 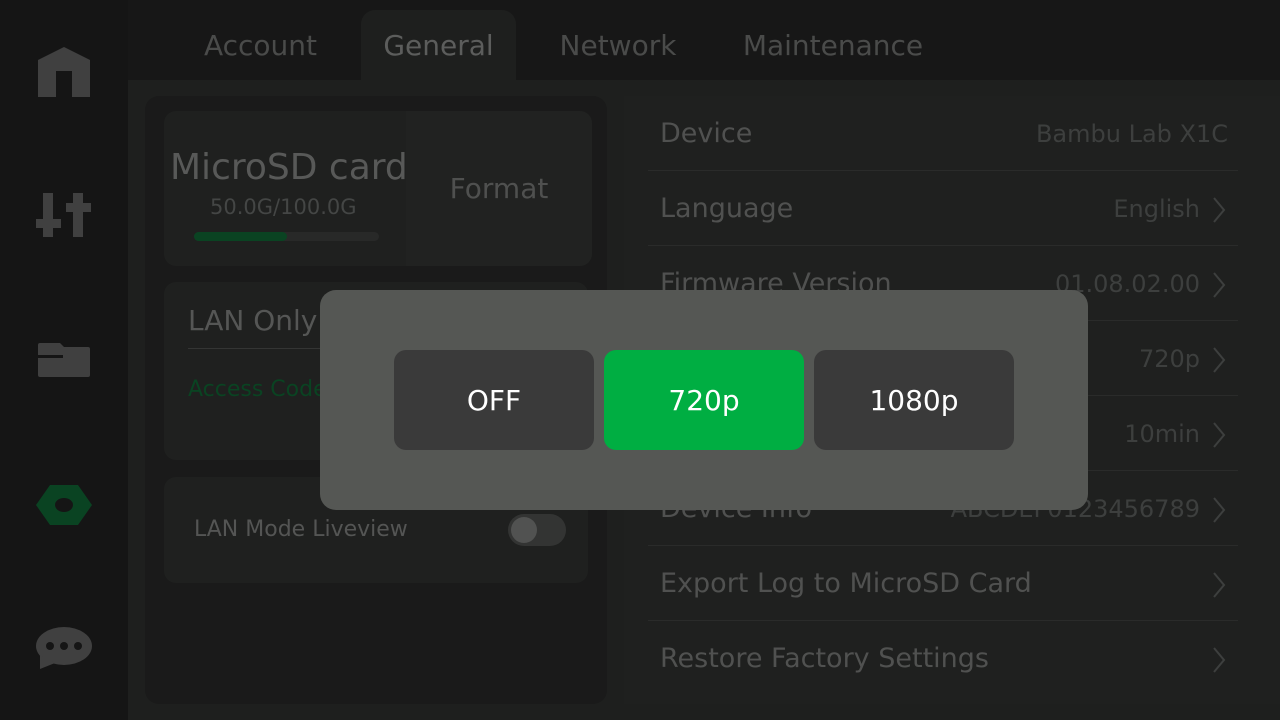 I want to click on settings-row: Language English, so click(x=943, y=208).